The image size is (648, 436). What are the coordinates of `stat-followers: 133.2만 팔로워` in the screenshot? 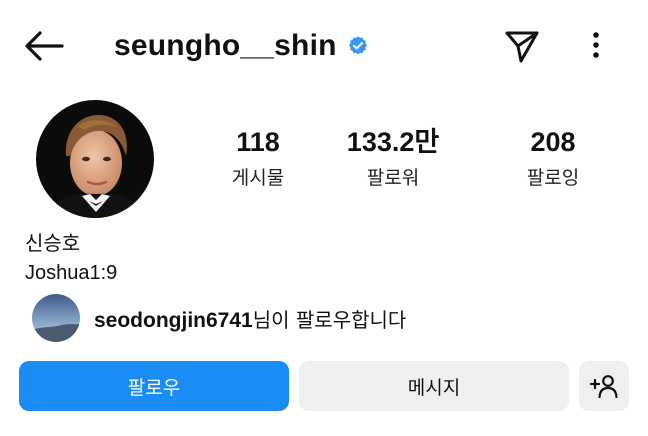 It's located at (393, 159).